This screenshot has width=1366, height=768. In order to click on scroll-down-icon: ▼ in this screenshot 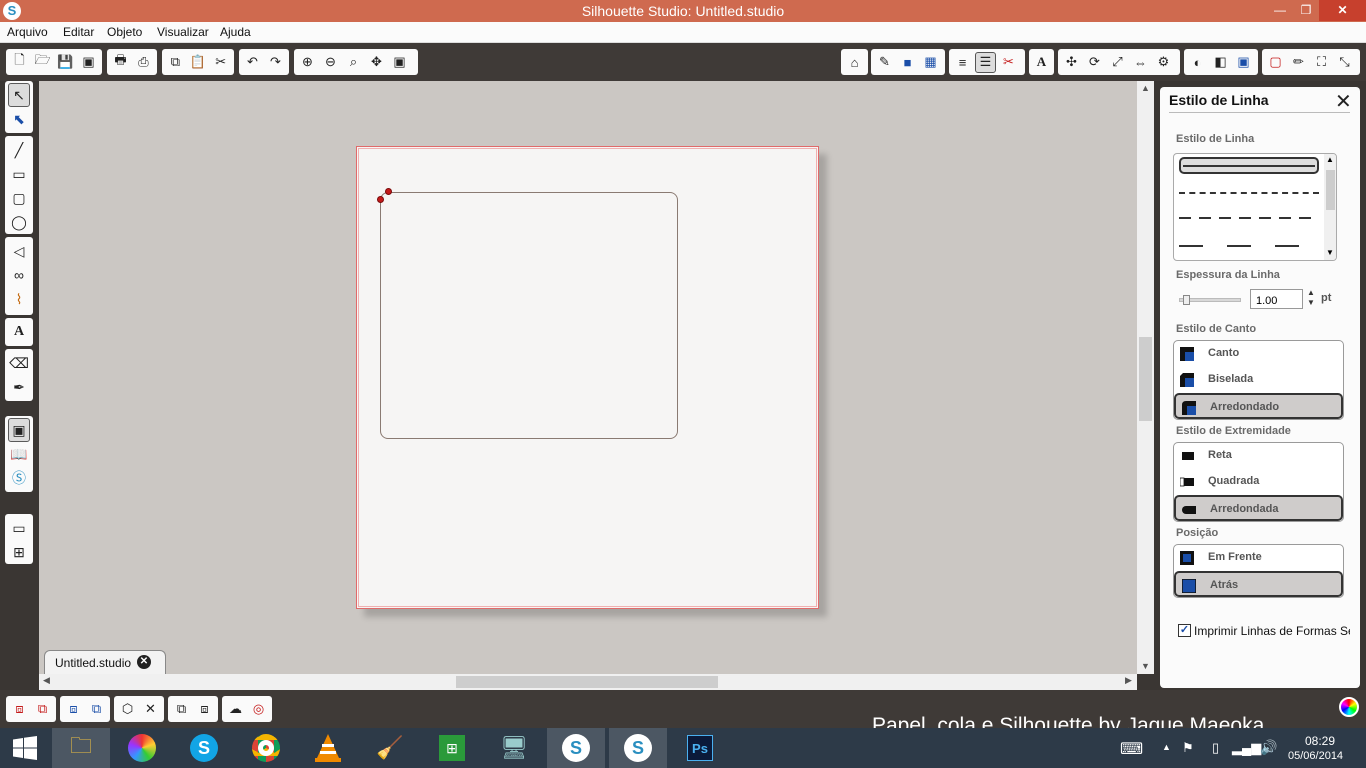, I will do `click(1145, 666)`.